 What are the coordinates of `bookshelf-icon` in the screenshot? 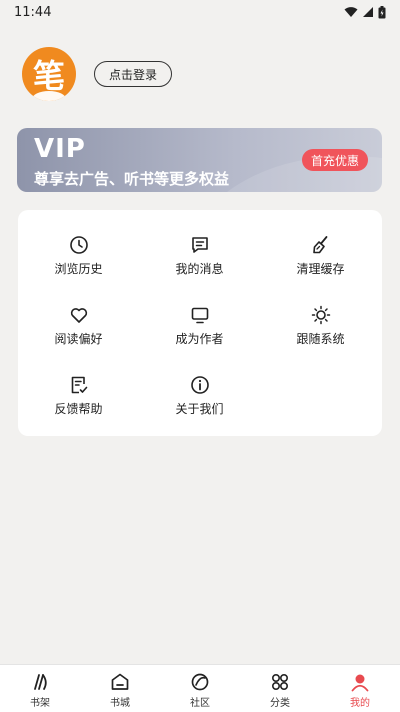 It's located at (40, 682).